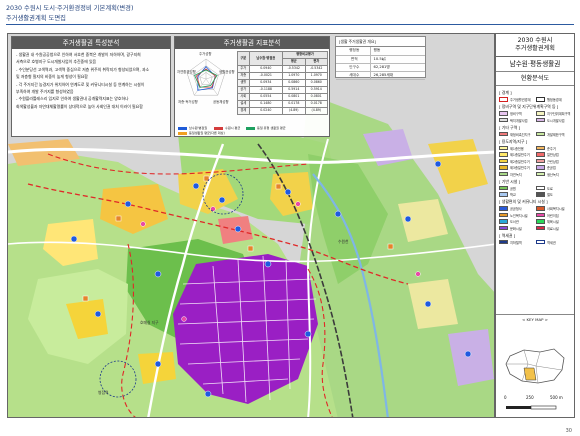  I want to click on page-number: 30, so click(568, 431).